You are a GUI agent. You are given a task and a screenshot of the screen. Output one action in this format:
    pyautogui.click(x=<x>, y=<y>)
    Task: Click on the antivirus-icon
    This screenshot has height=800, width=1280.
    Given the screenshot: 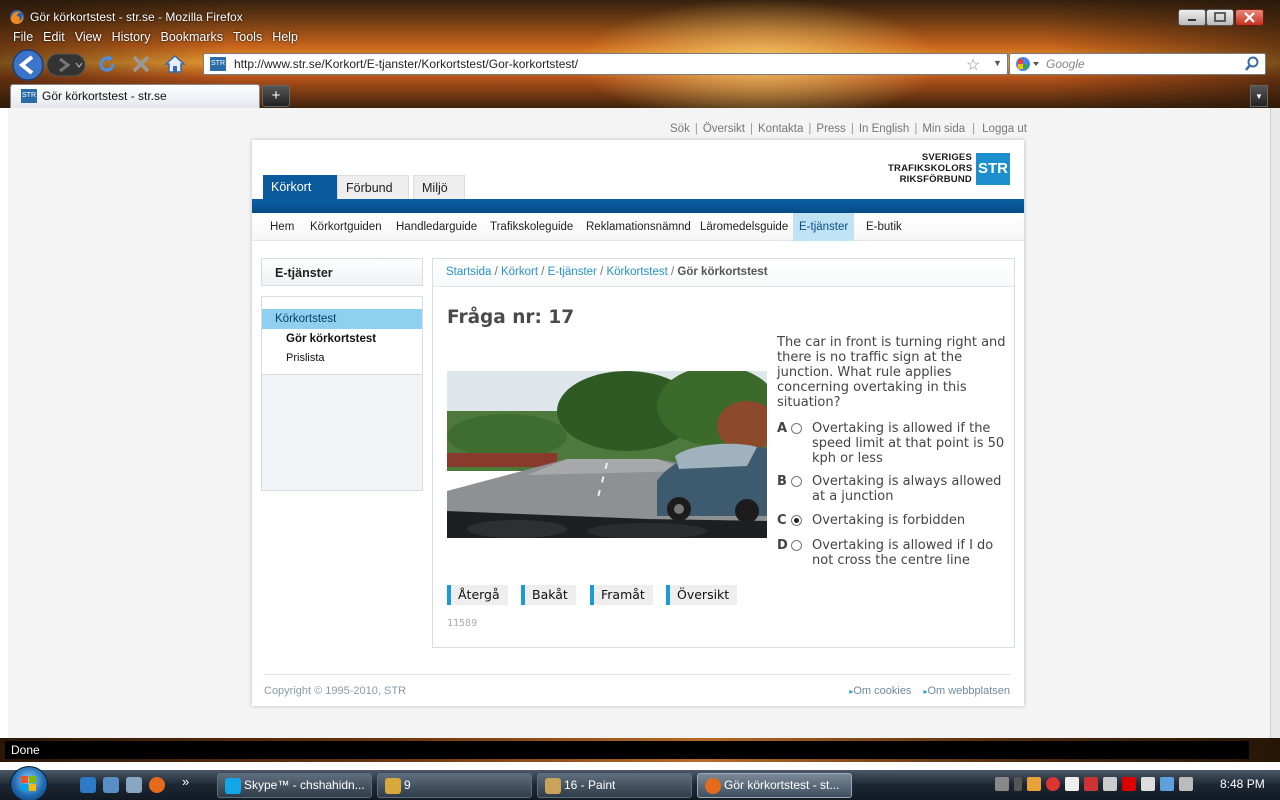 What is the action you would take?
    pyautogui.click(x=1053, y=784)
    